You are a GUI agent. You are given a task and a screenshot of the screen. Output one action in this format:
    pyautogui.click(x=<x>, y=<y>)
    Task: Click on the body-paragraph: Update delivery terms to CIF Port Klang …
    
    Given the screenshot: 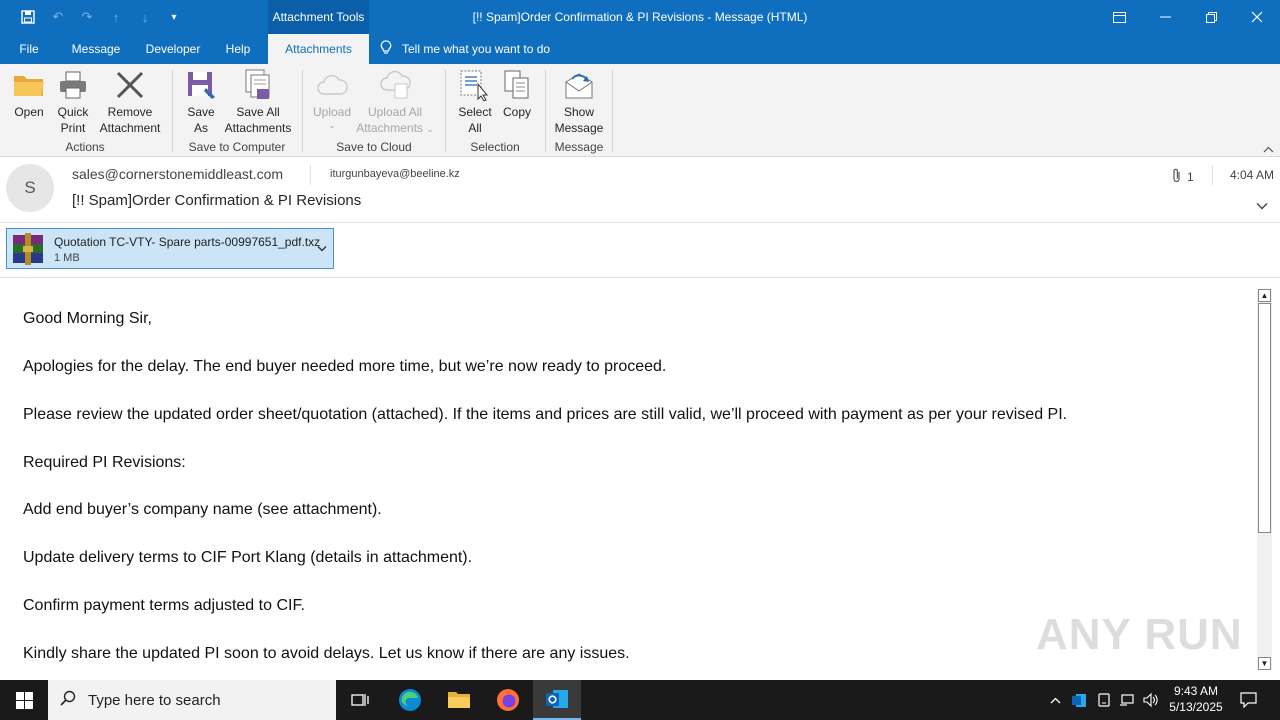 What is the action you would take?
    pyautogui.click(x=248, y=557)
    